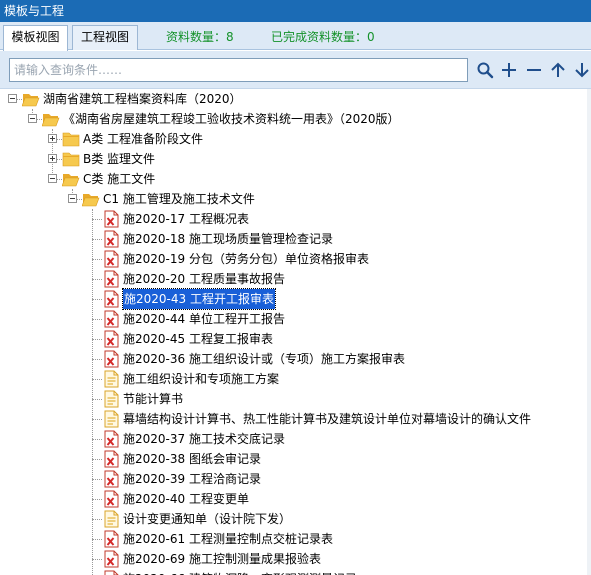 This screenshot has width=591, height=575. What do you see at coordinates (153, 399) in the screenshot?
I see `tree-node-label: 节能计算书` at bounding box center [153, 399].